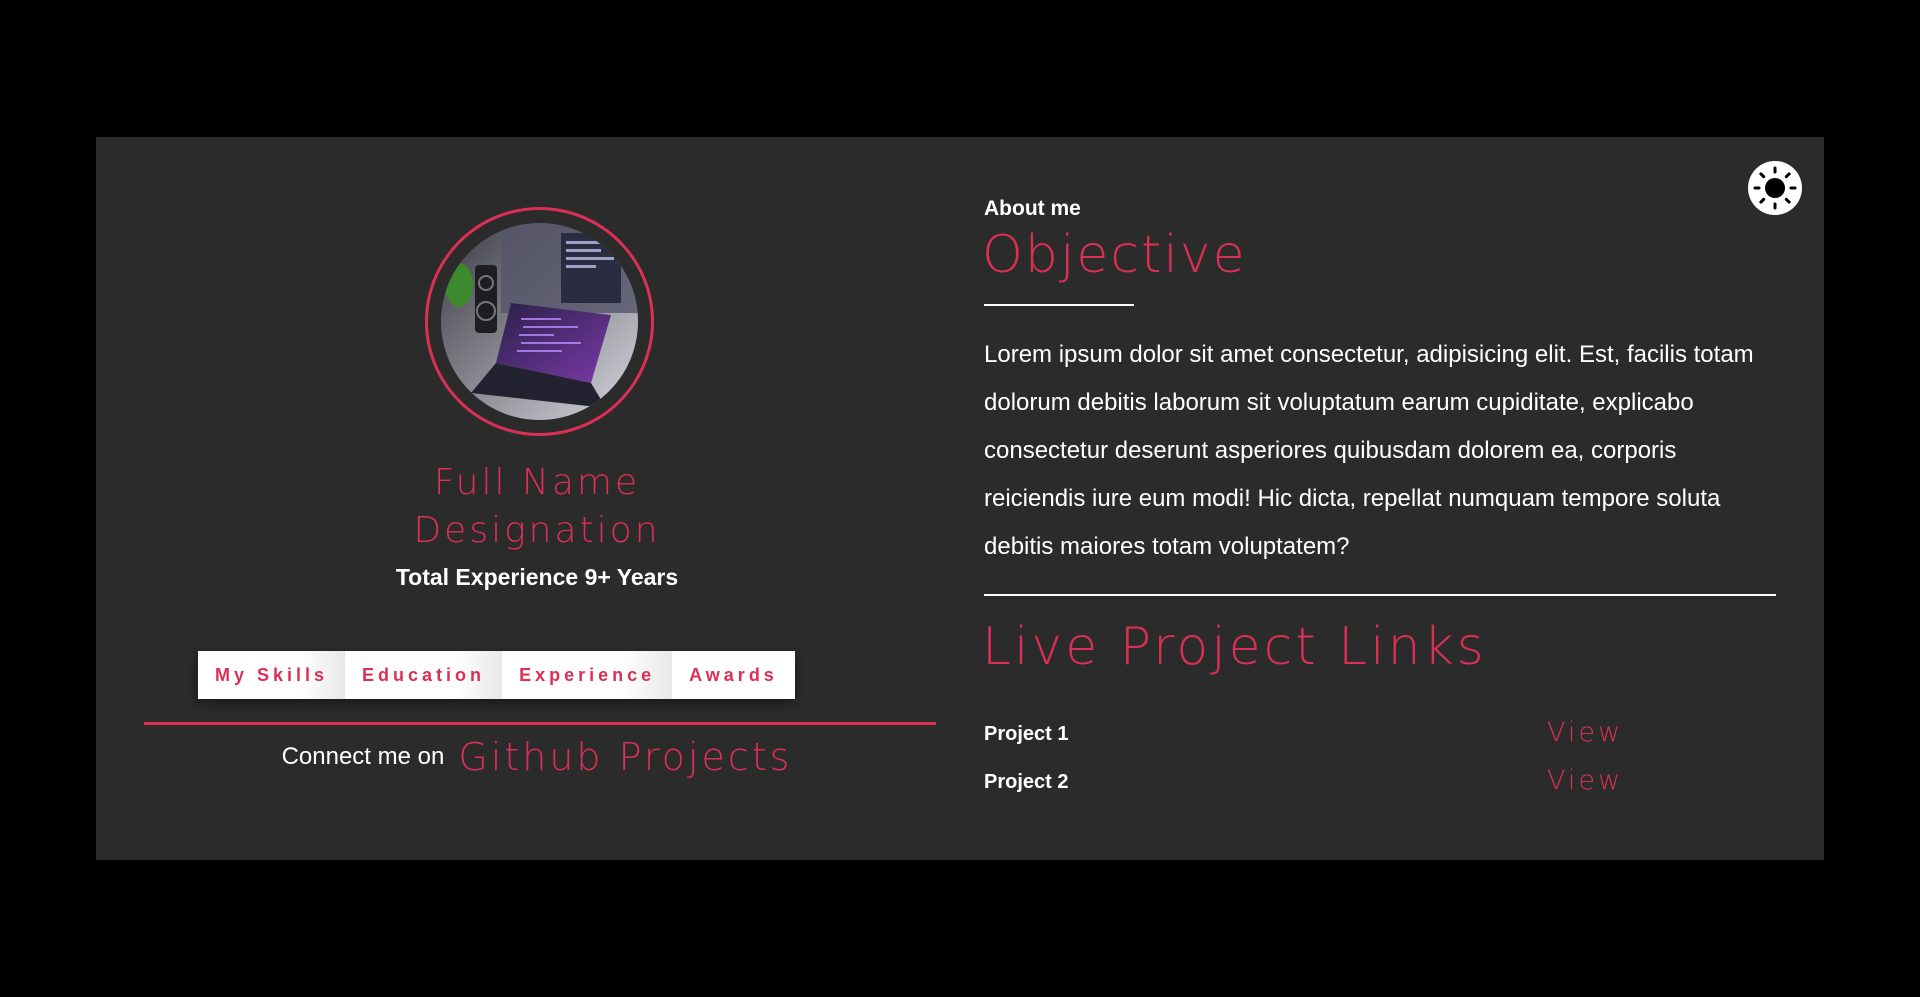 This screenshot has height=997, width=1920. What do you see at coordinates (537, 482) in the screenshot?
I see `full-name: Full Name` at bounding box center [537, 482].